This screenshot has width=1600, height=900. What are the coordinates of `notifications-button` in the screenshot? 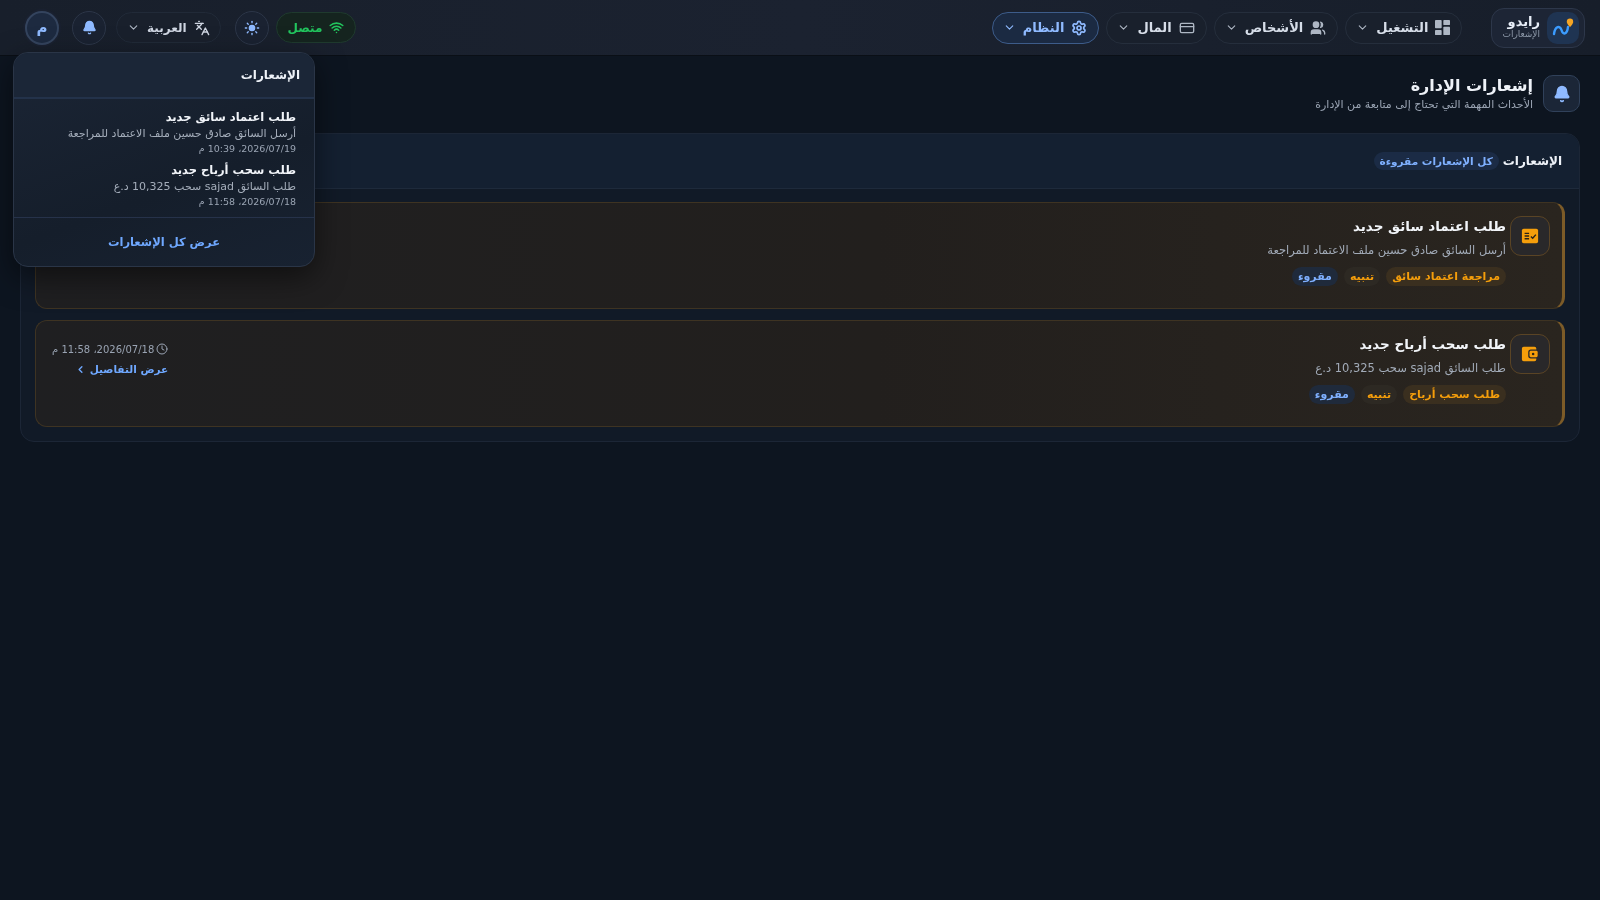 It's located at (89, 27).